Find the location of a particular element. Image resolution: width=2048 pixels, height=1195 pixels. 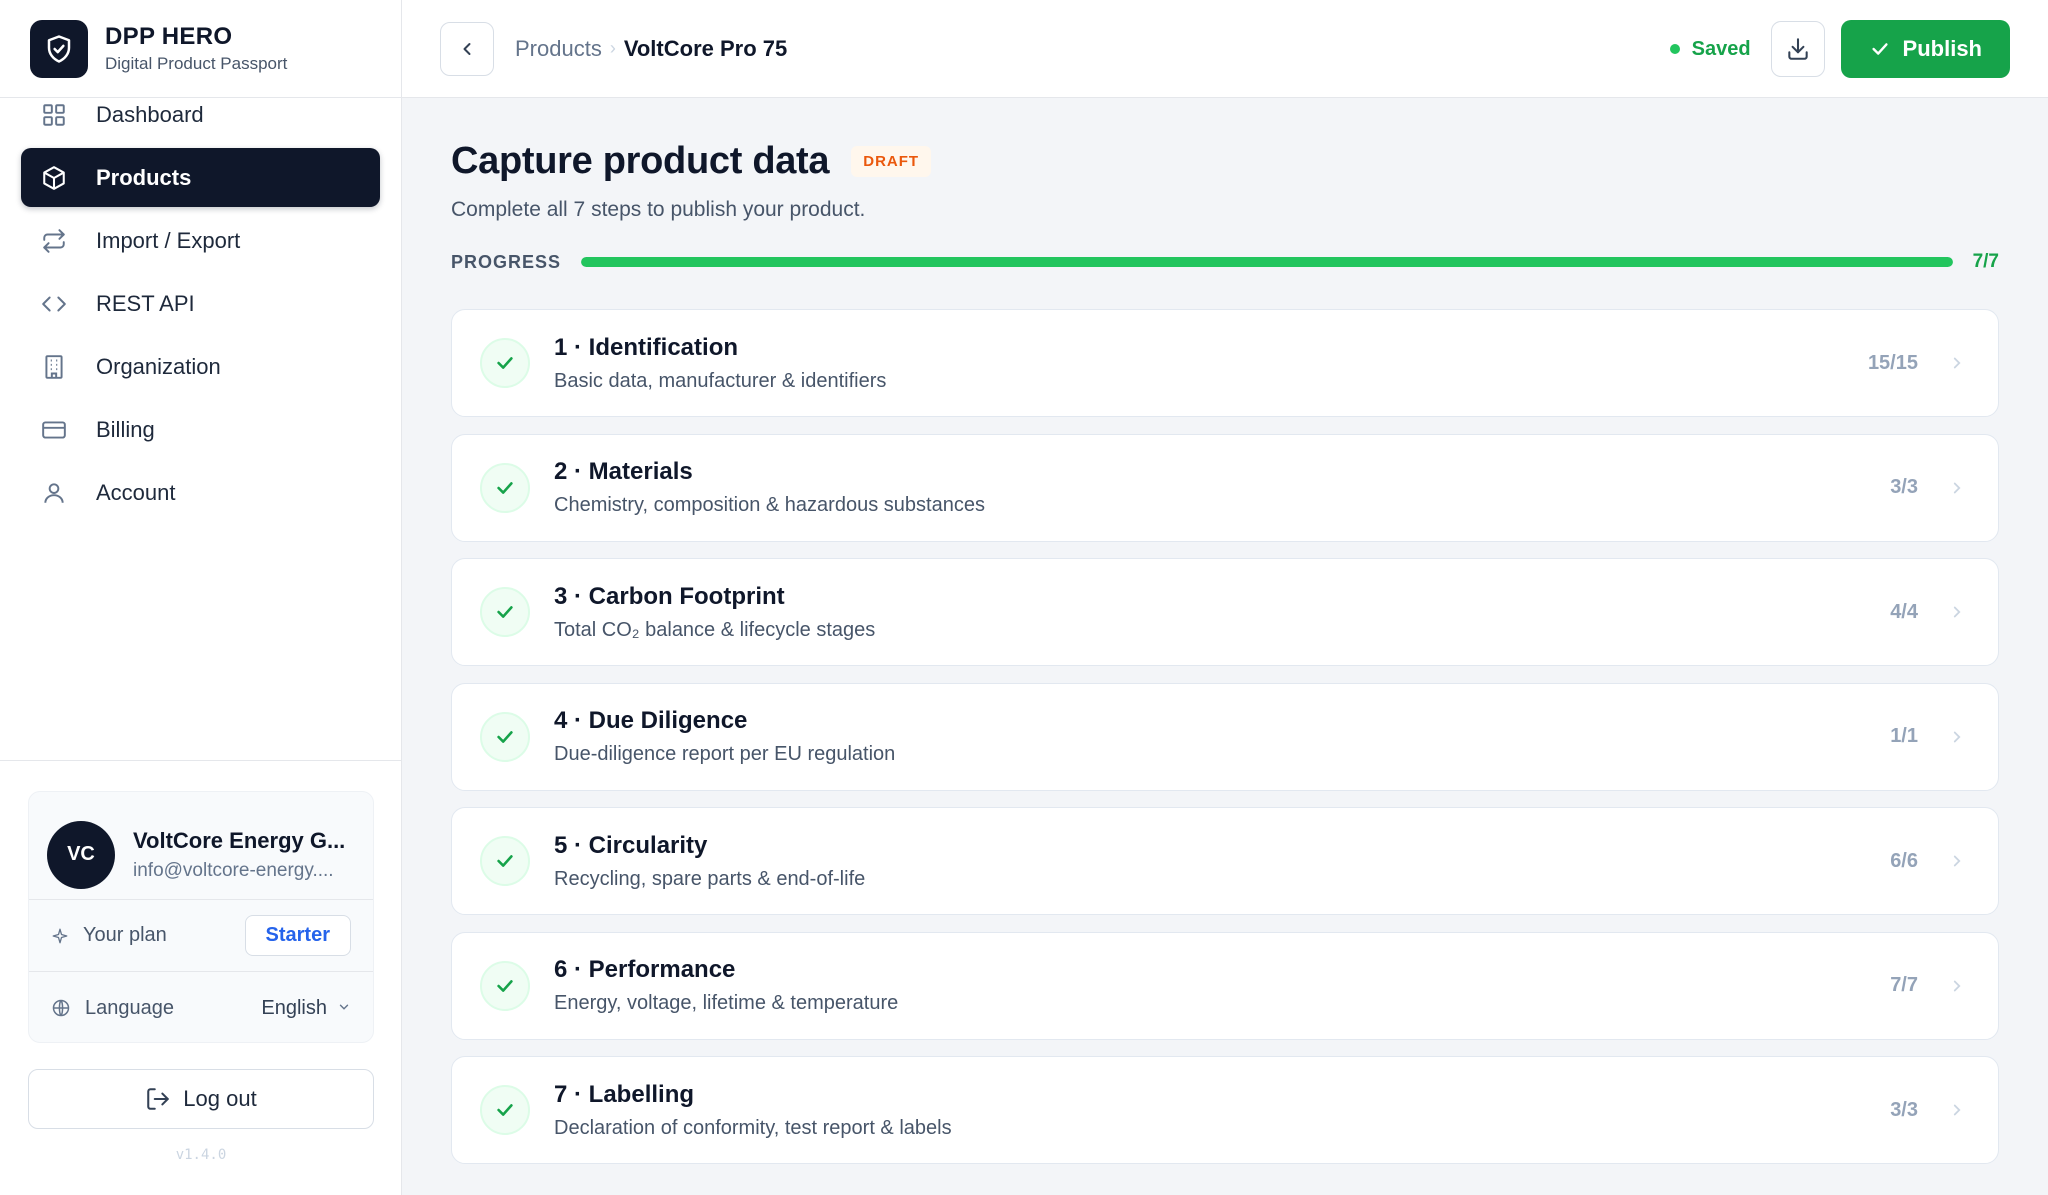

brand: DPP HERO Digital Product Passport is located at coordinates (200, 49).